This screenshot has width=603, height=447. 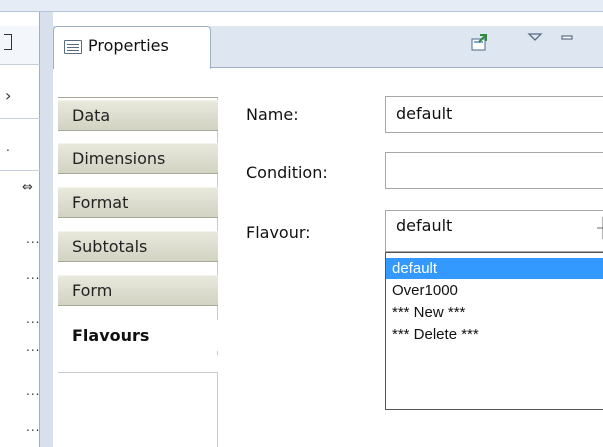 What do you see at coordinates (27, 187) in the screenshot?
I see `link-icon: ⇔` at bounding box center [27, 187].